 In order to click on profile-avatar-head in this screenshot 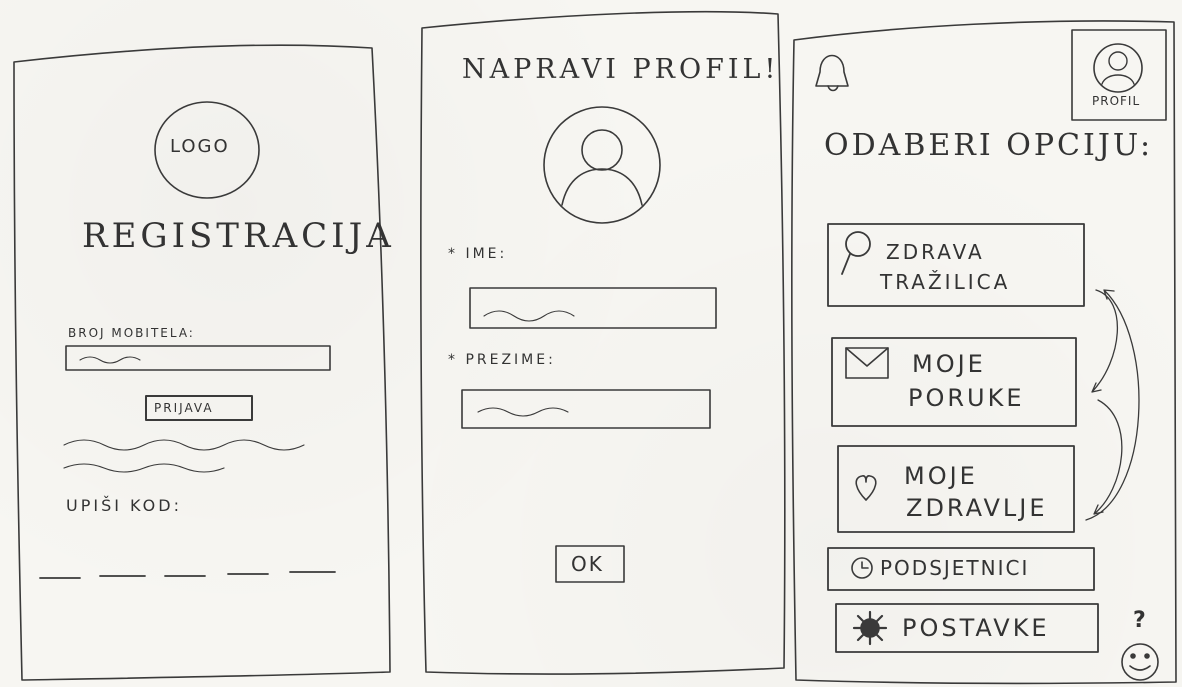, I will do `click(602, 150)`.